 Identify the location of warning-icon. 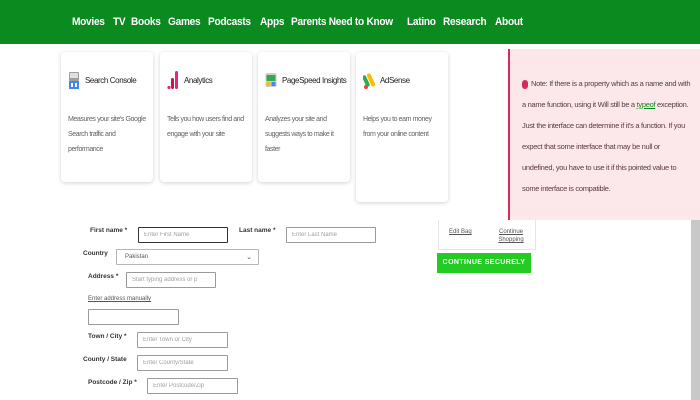
(525, 84).